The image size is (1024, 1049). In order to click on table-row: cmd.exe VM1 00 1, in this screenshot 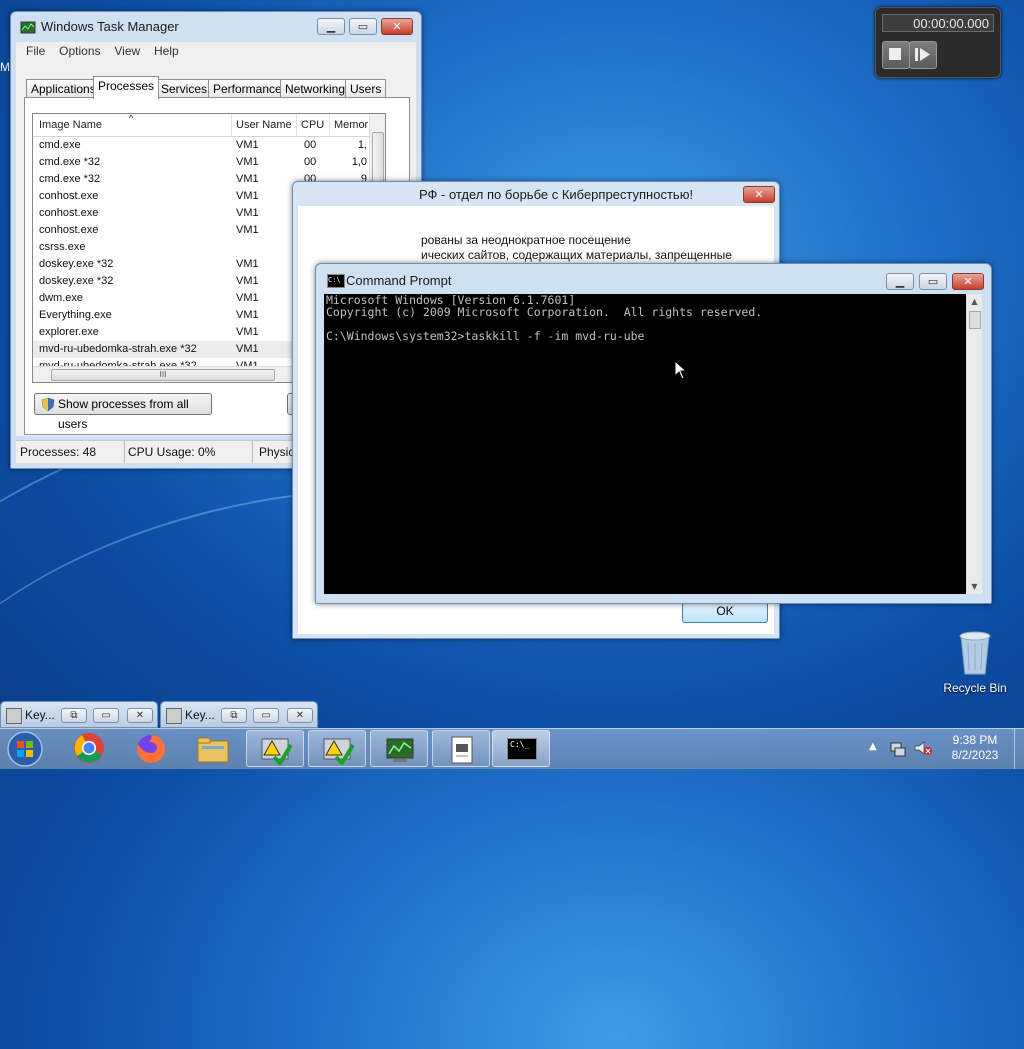, I will do `click(209, 145)`.